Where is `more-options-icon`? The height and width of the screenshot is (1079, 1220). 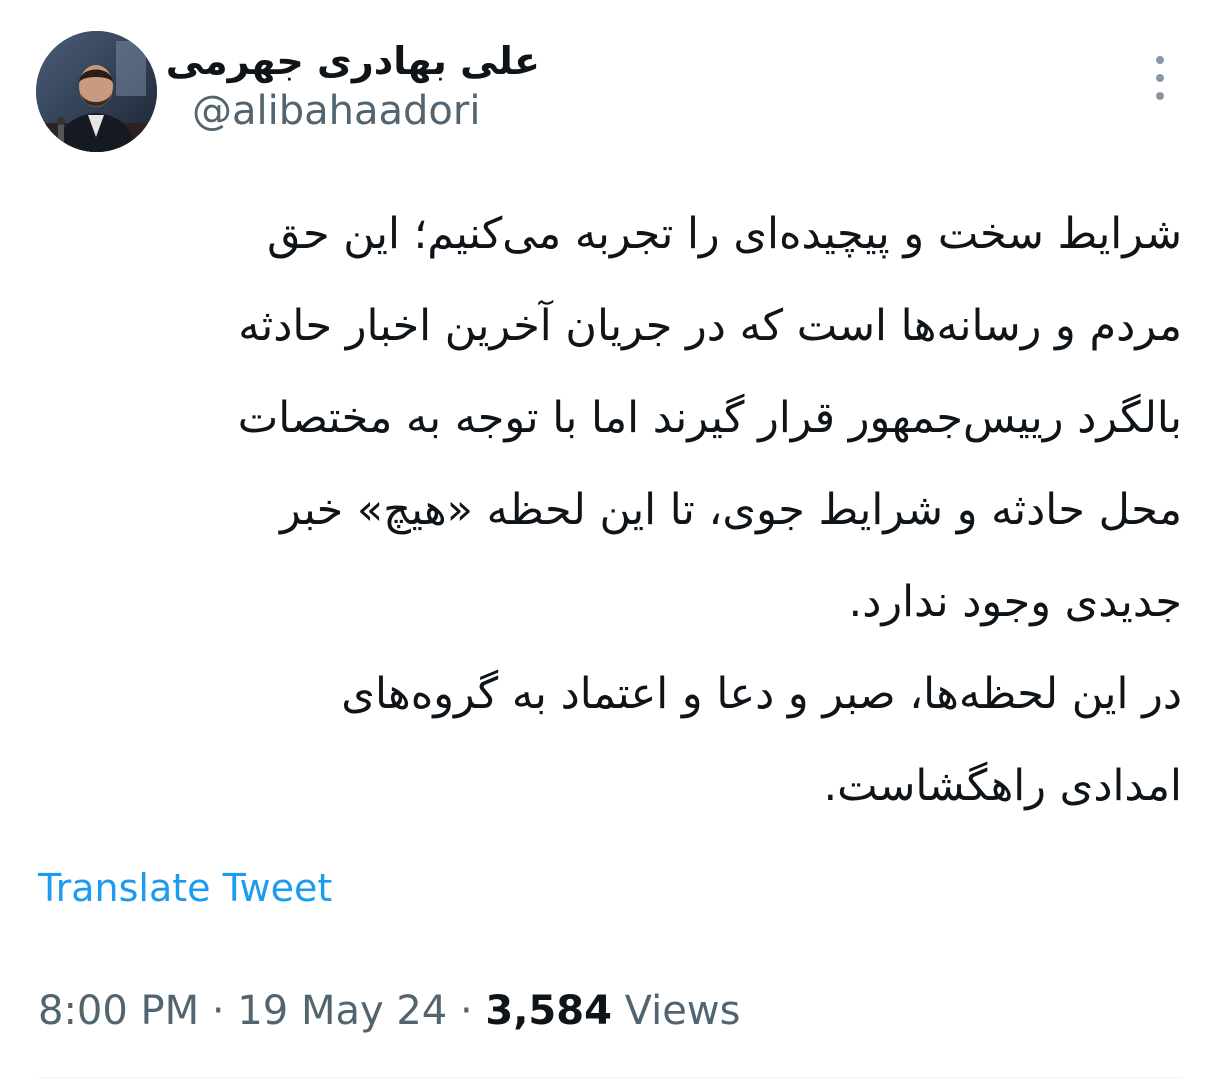 more-options-icon is located at coordinates (1160, 78).